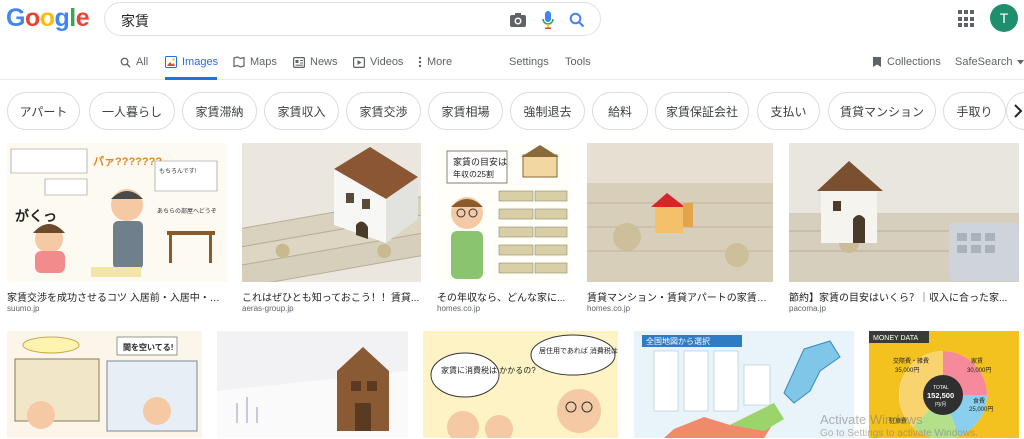 Image resolution: width=1024 pixels, height=439 pixels. I want to click on image-result, so click(312, 384).